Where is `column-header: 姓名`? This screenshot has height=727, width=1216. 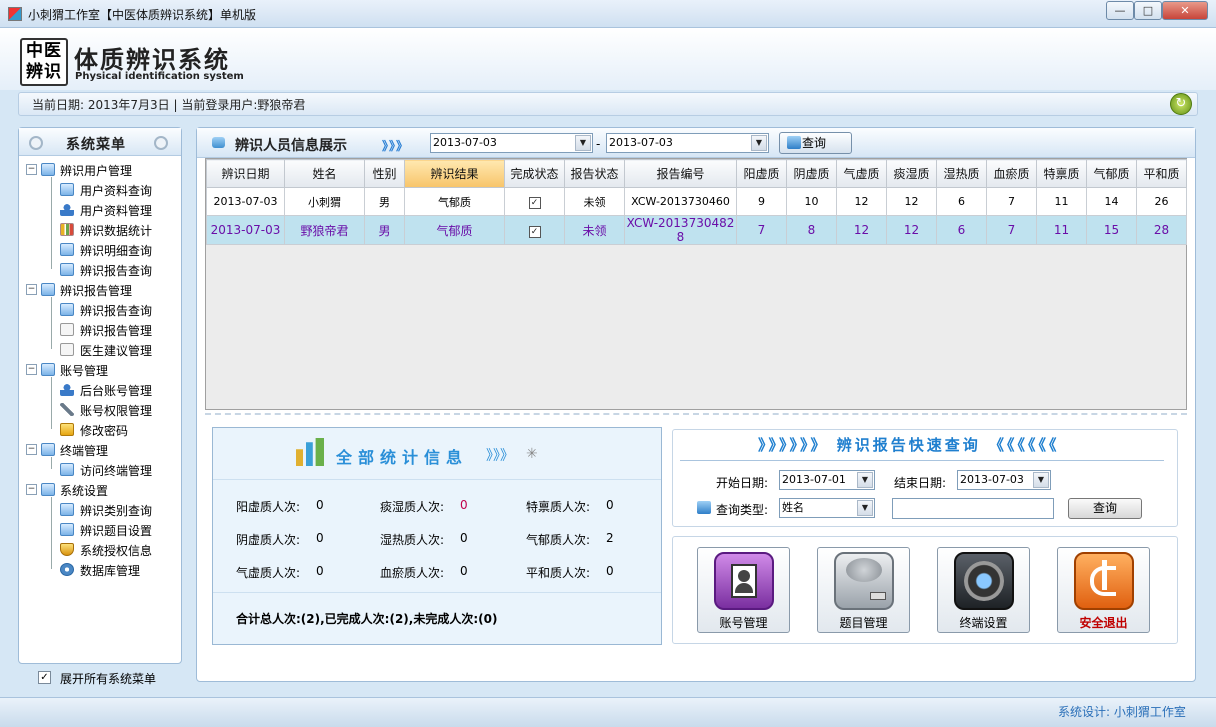 column-header: 姓名 is located at coordinates (324, 173).